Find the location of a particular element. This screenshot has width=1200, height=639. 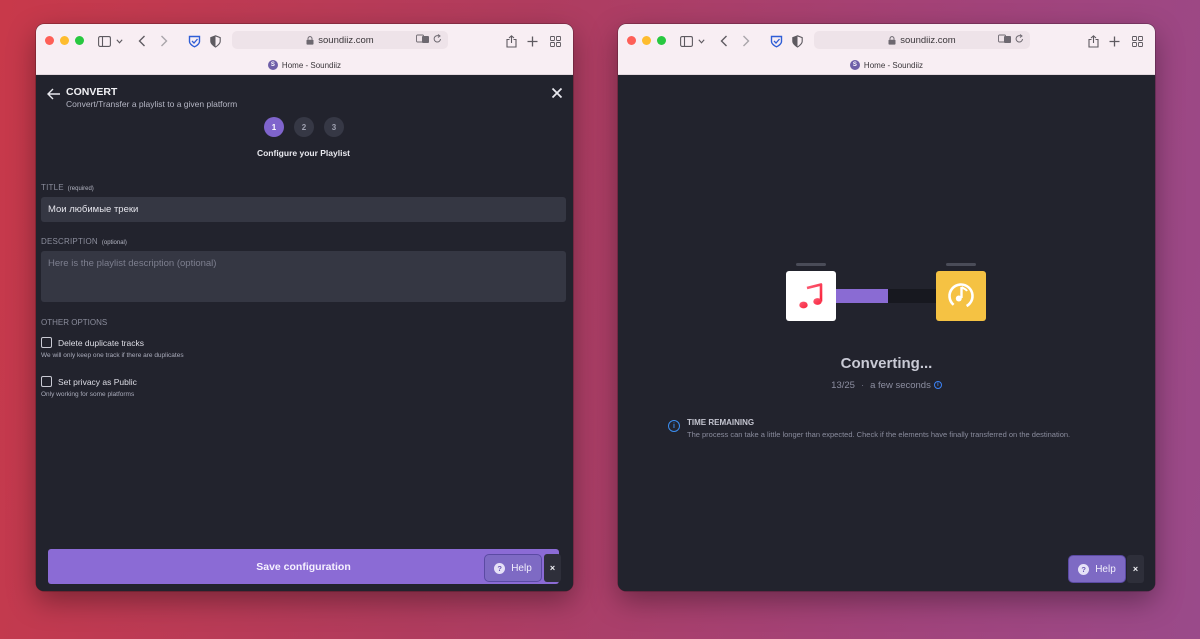

source-tile-handle is located at coordinates (811, 264).